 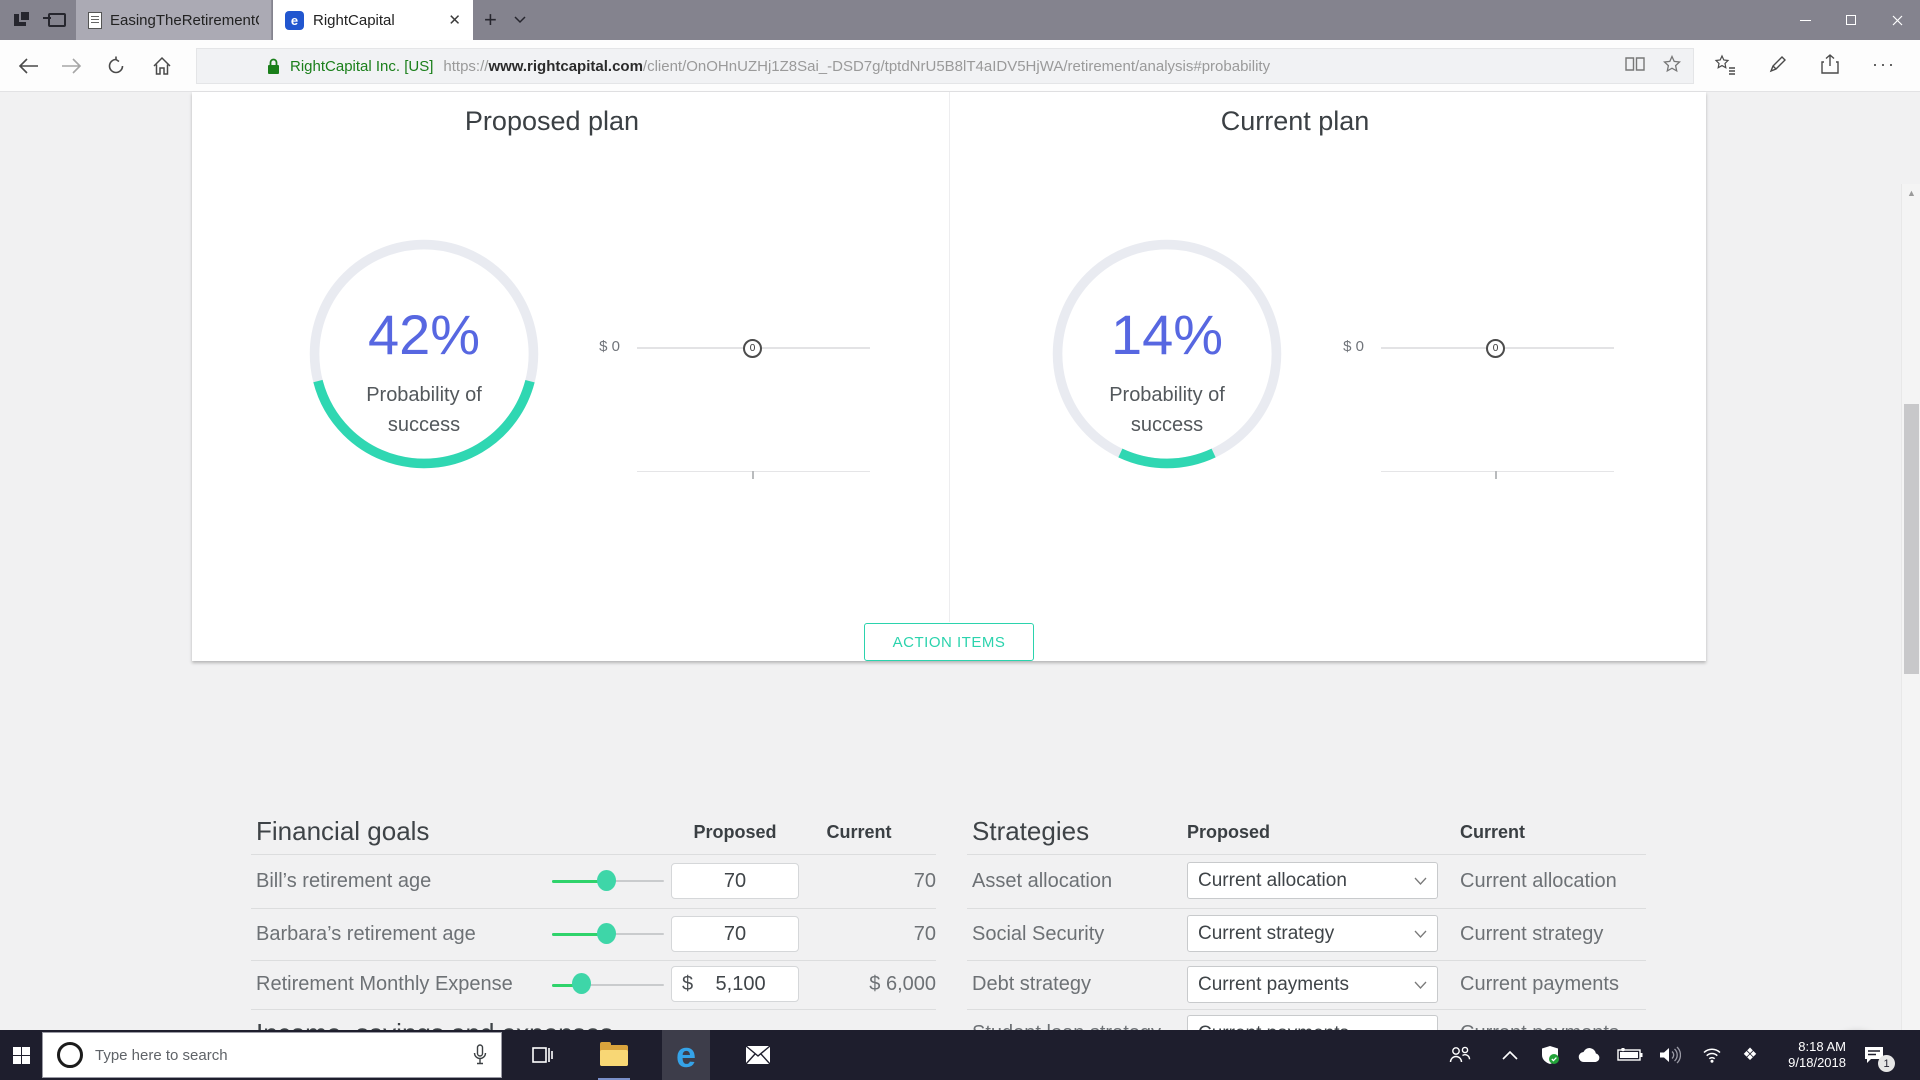 I want to click on share-icon, so click(x=1830, y=67).